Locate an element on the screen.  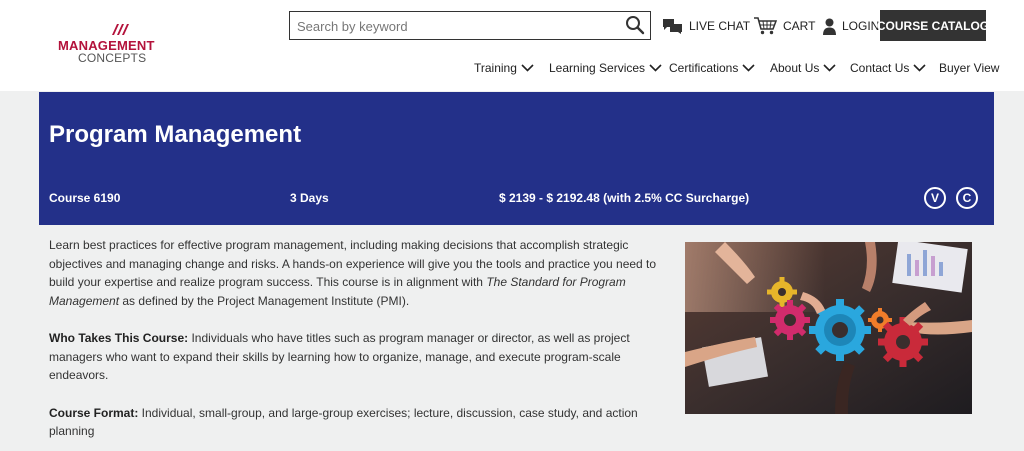
logo-mark-icon is located at coordinates (120, 29).